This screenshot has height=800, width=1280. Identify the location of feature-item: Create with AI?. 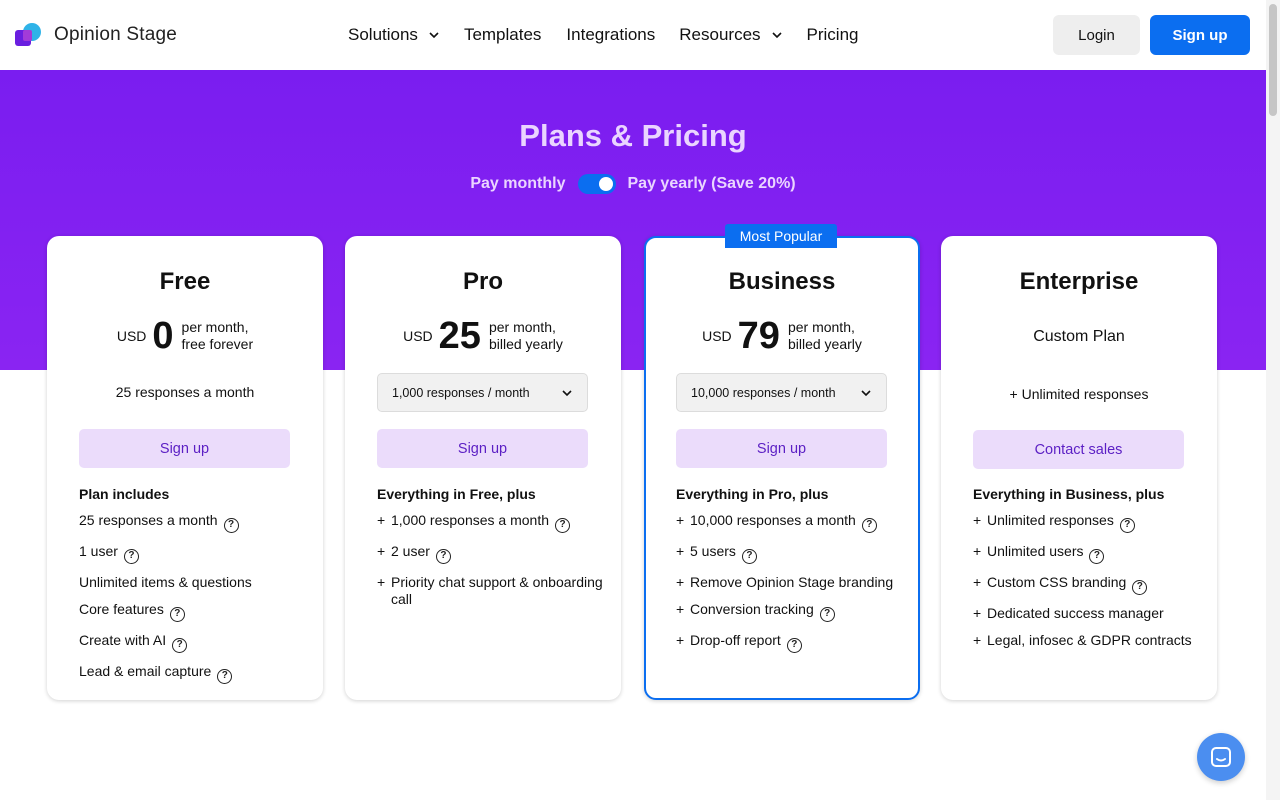
(194, 642).